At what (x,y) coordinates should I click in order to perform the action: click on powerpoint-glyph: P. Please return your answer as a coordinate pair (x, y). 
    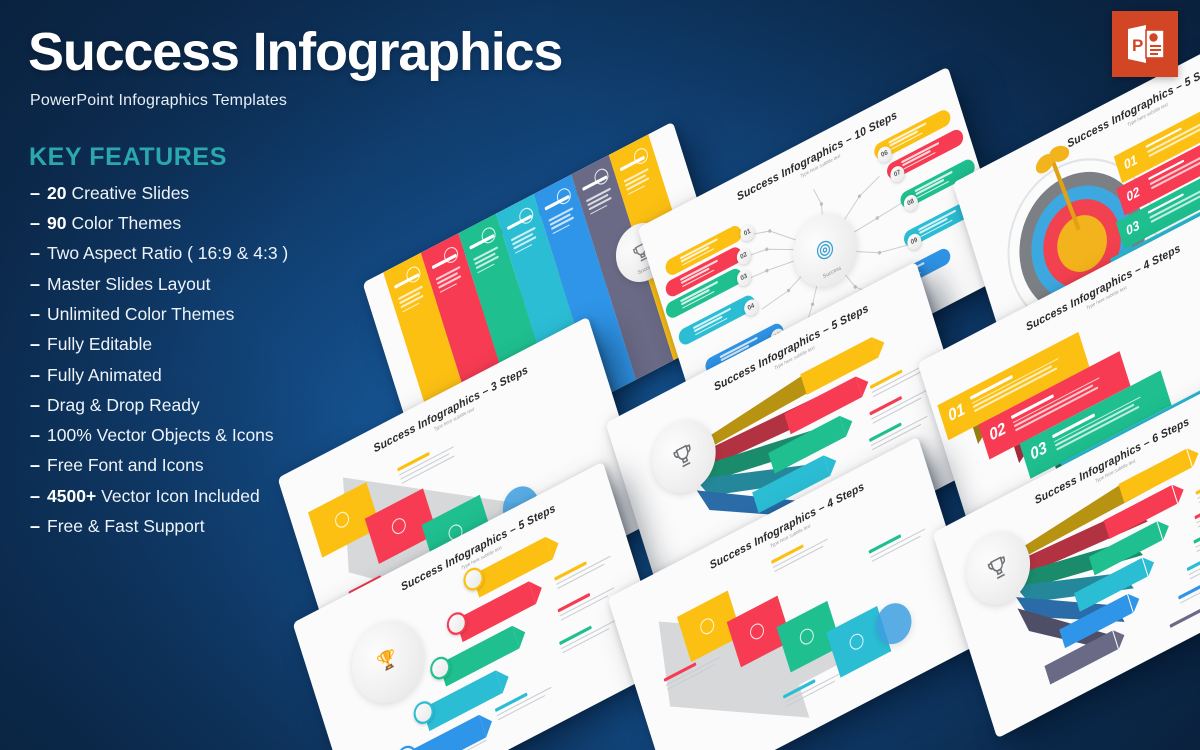
    Looking at the image, I should click on (1146, 44).